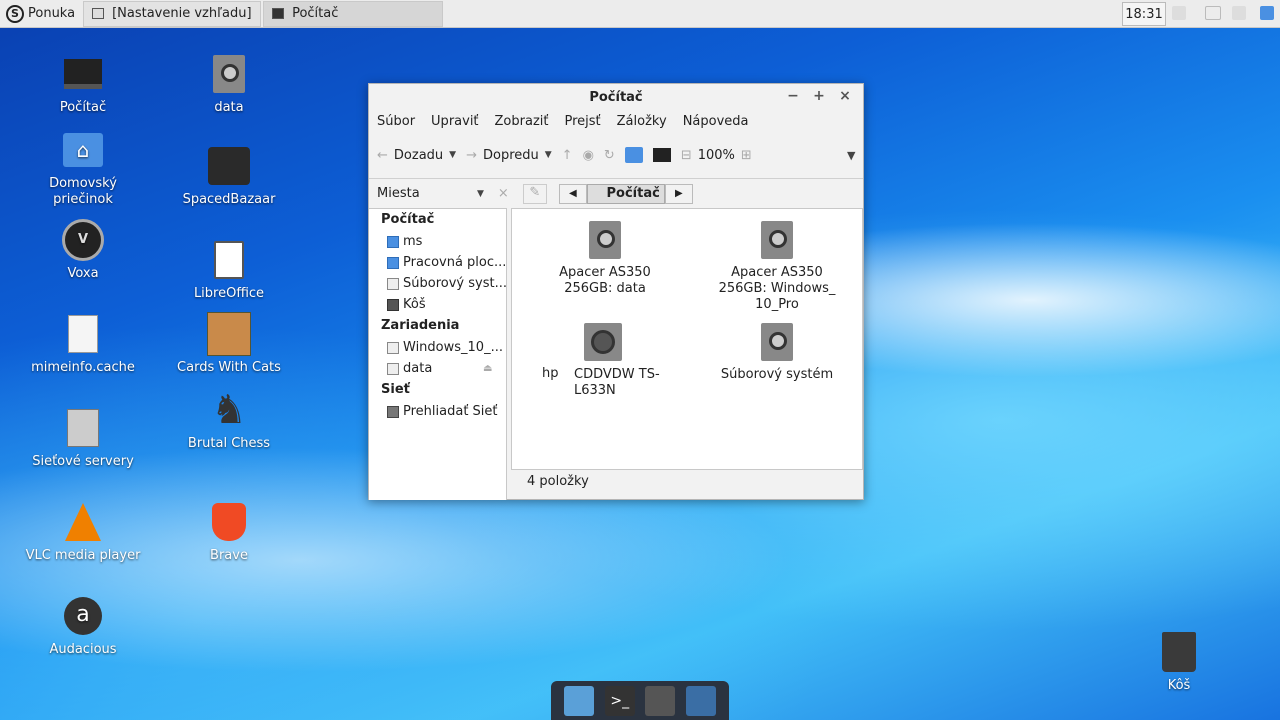 This screenshot has height=720, width=1280. What do you see at coordinates (678, 193) in the screenshot?
I see `crumb-right-icon: ▶` at bounding box center [678, 193].